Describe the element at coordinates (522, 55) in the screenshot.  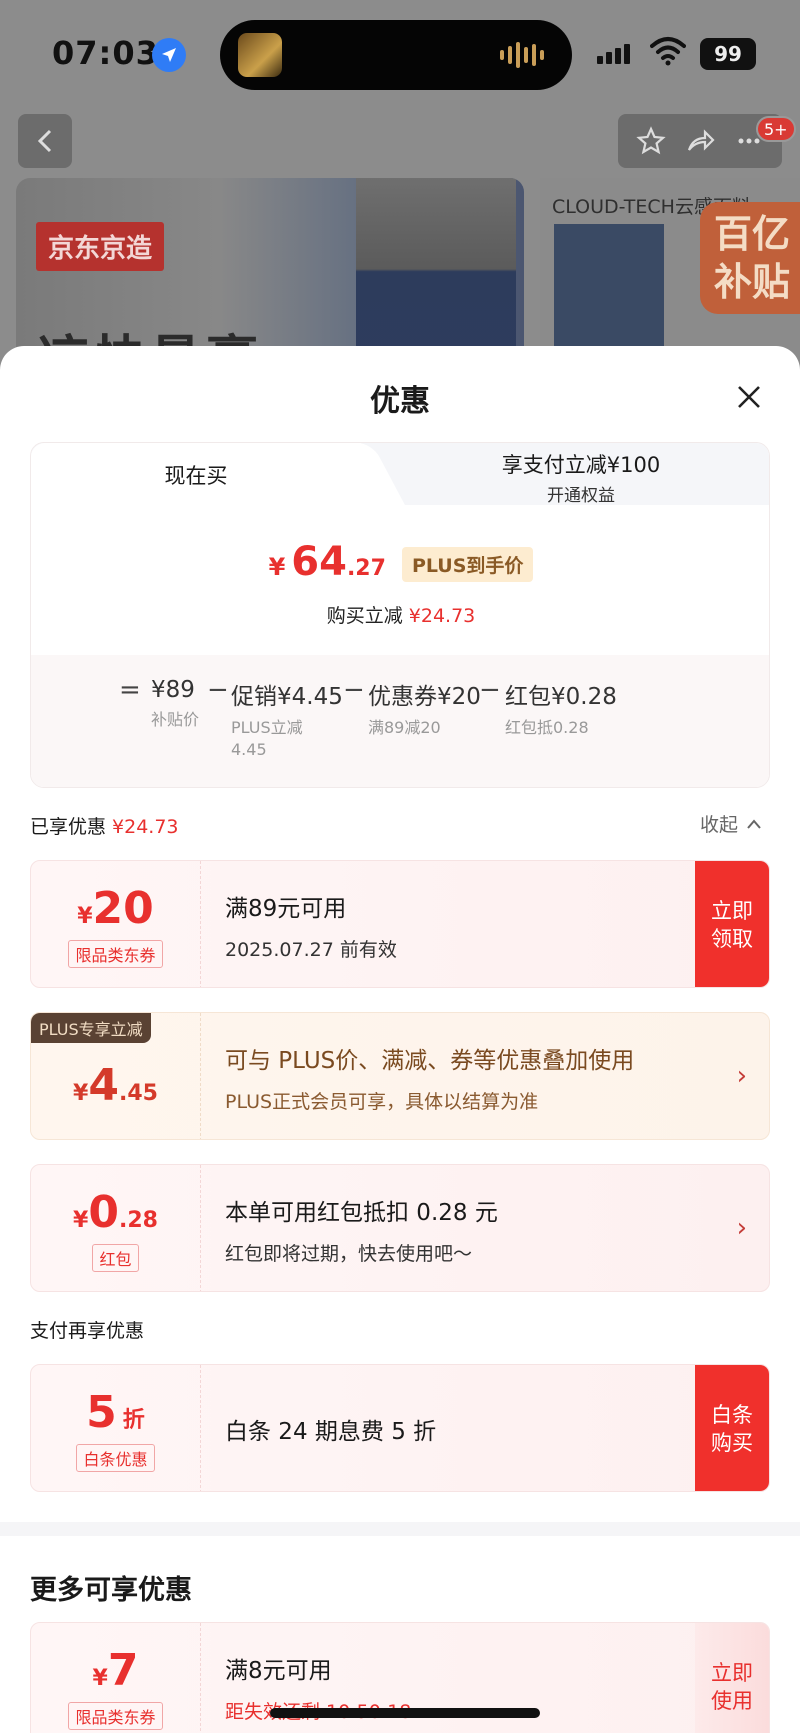
I see `audio-waveform-icon` at that location.